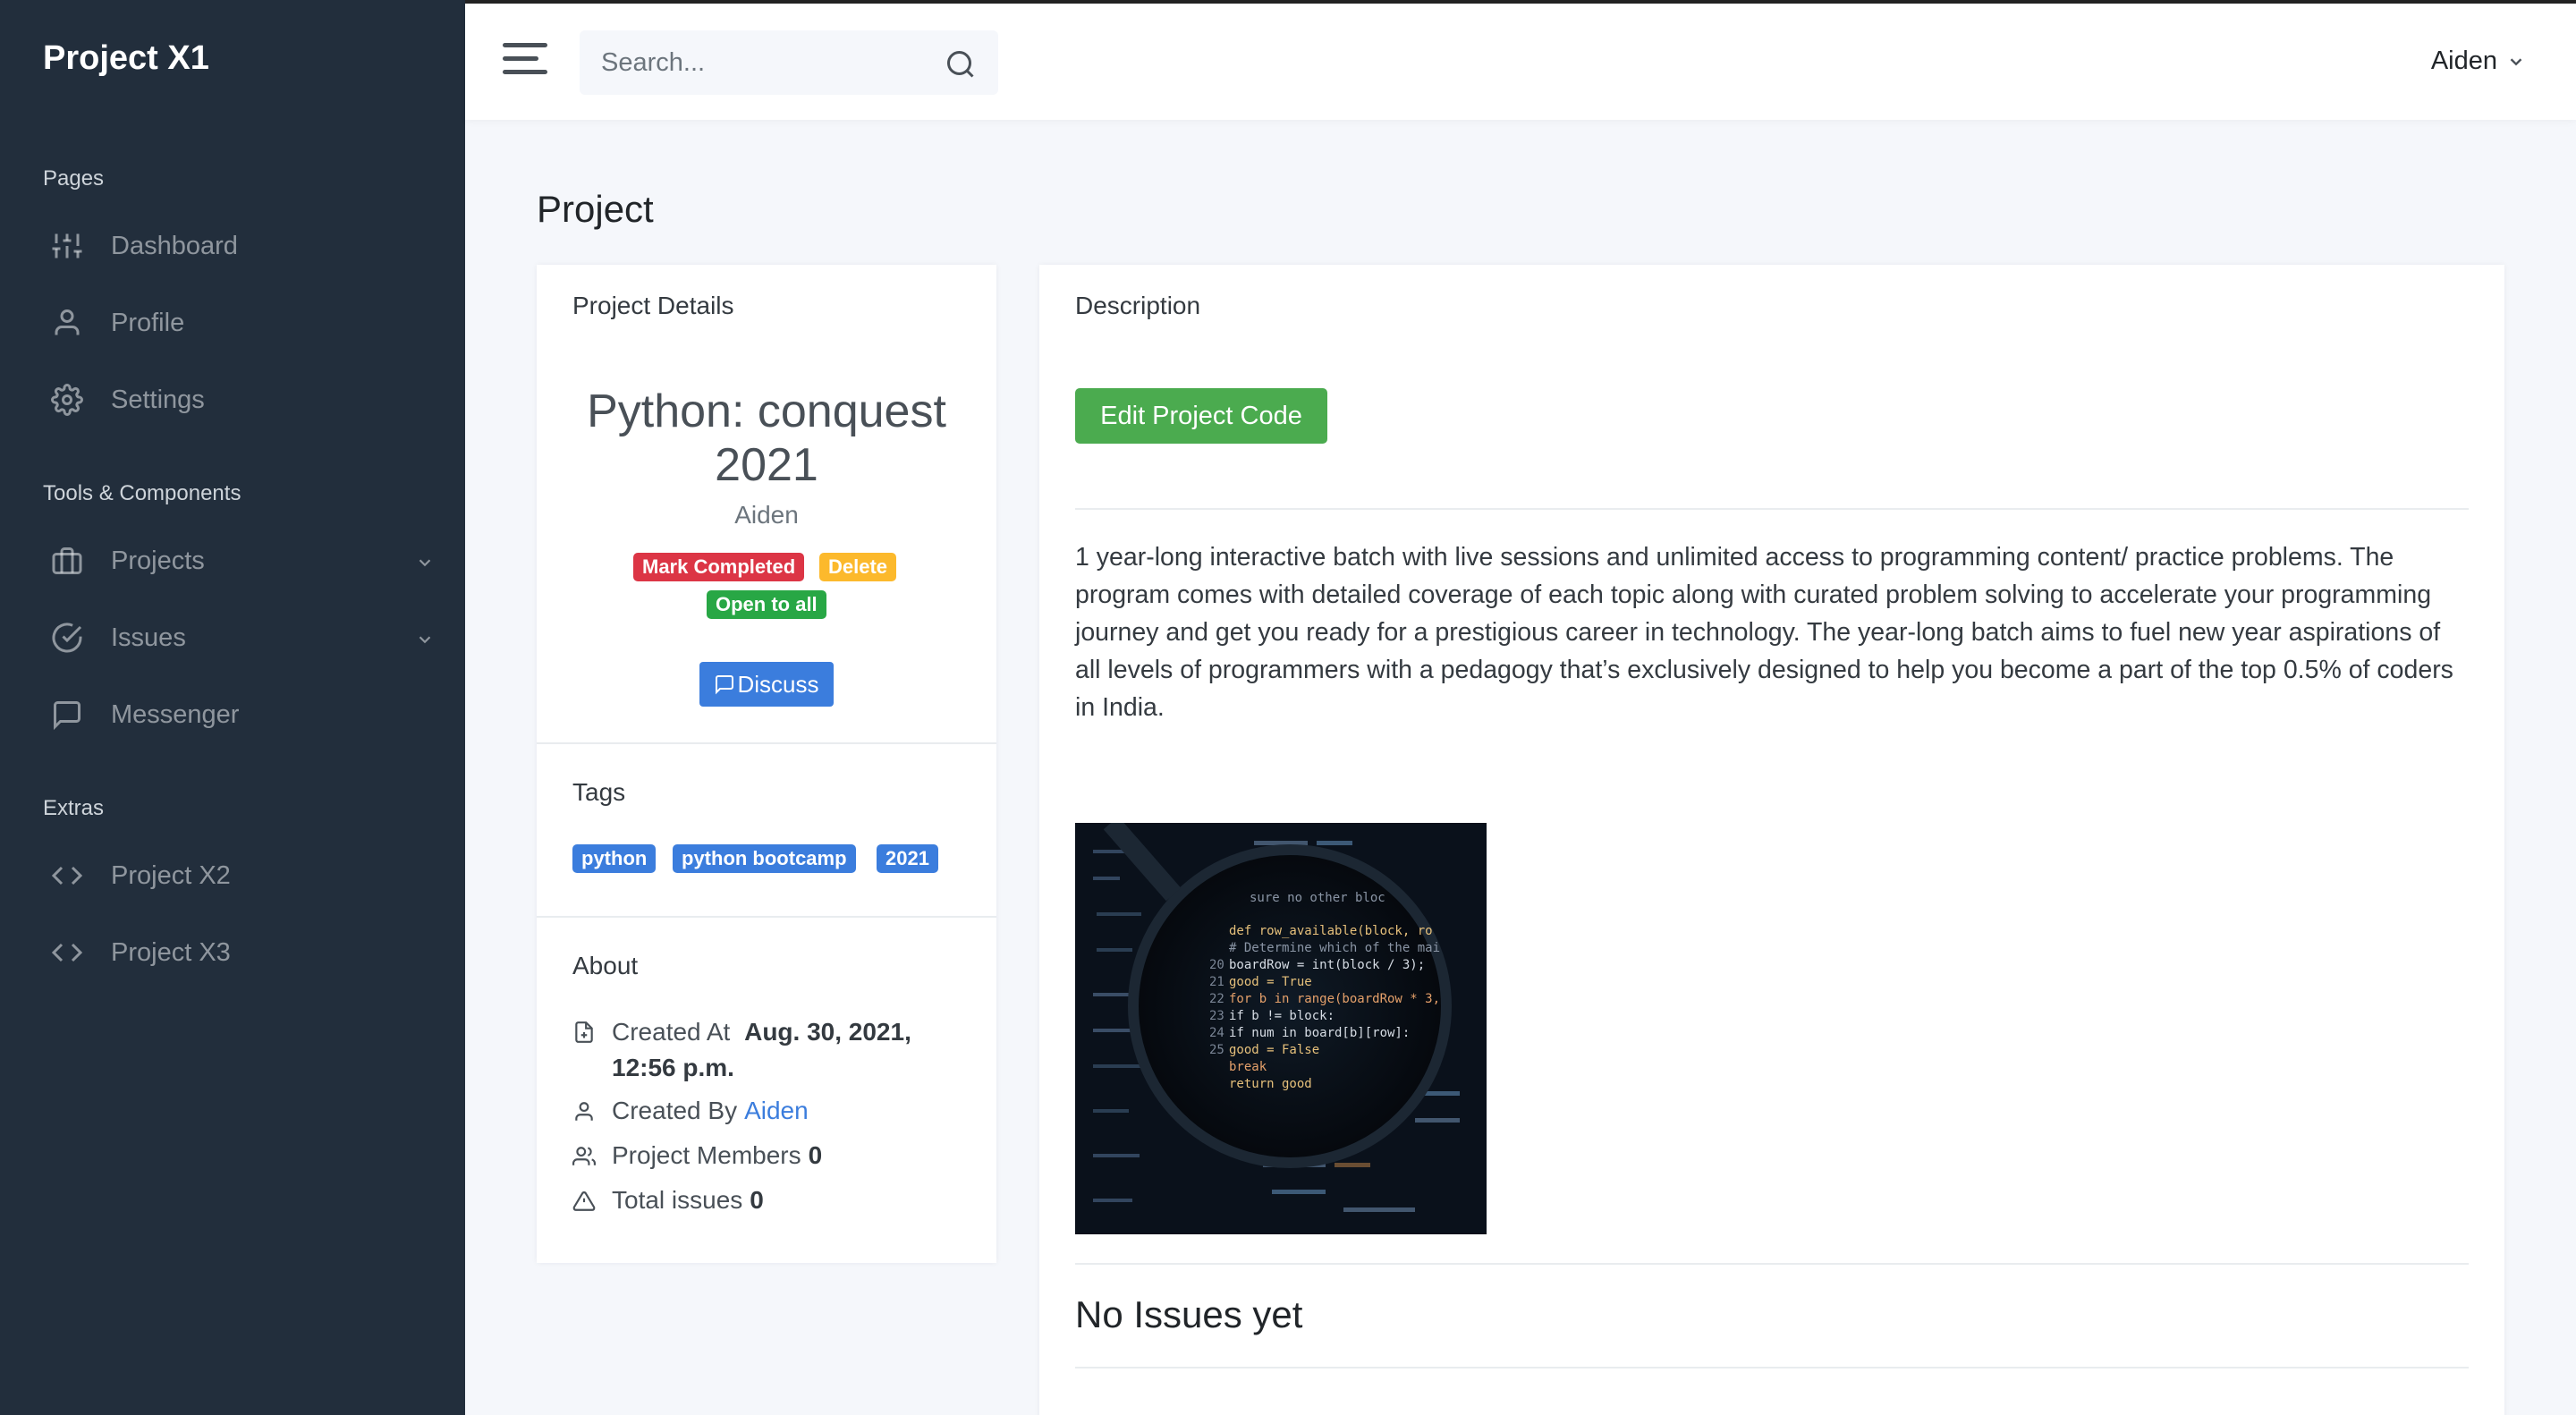  Describe the element at coordinates (671, 1032) in the screenshot. I see `created-at-label: Created At` at that location.